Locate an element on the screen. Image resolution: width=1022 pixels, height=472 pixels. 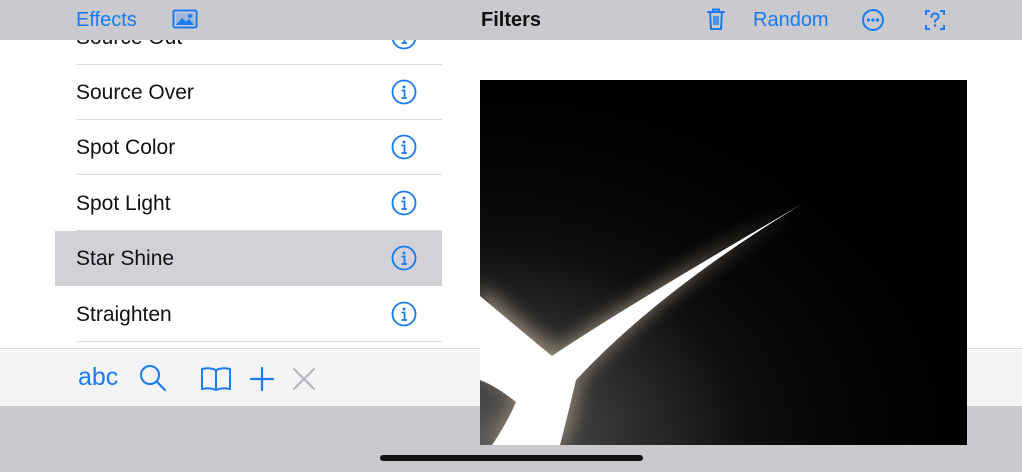
plus-icon is located at coordinates (262, 379).